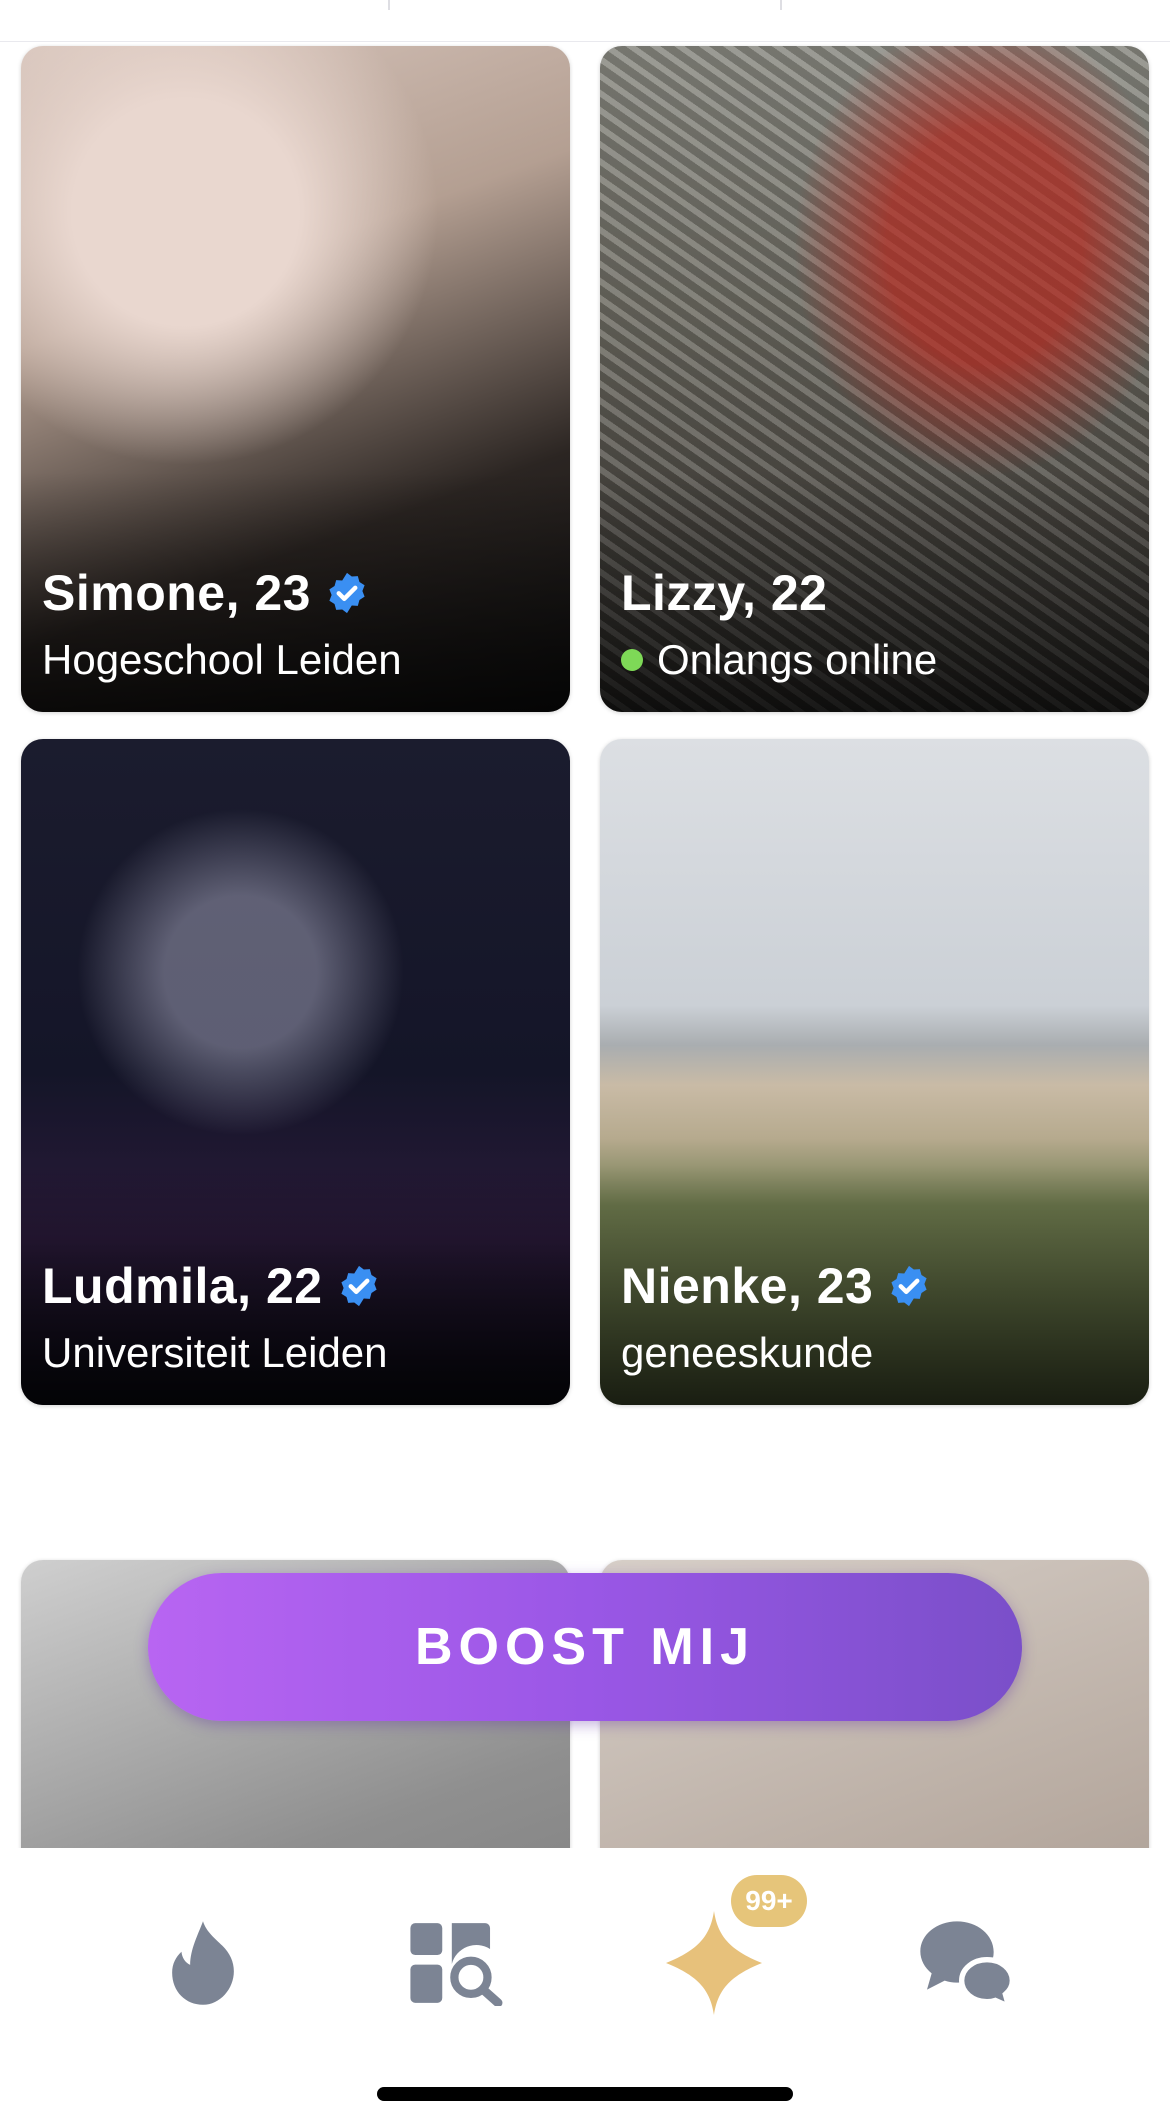  Describe the element at coordinates (874, 379) in the screenshot. I see `profile-card-lizzy: Lizzy, 22 Onlangs online` at that location.